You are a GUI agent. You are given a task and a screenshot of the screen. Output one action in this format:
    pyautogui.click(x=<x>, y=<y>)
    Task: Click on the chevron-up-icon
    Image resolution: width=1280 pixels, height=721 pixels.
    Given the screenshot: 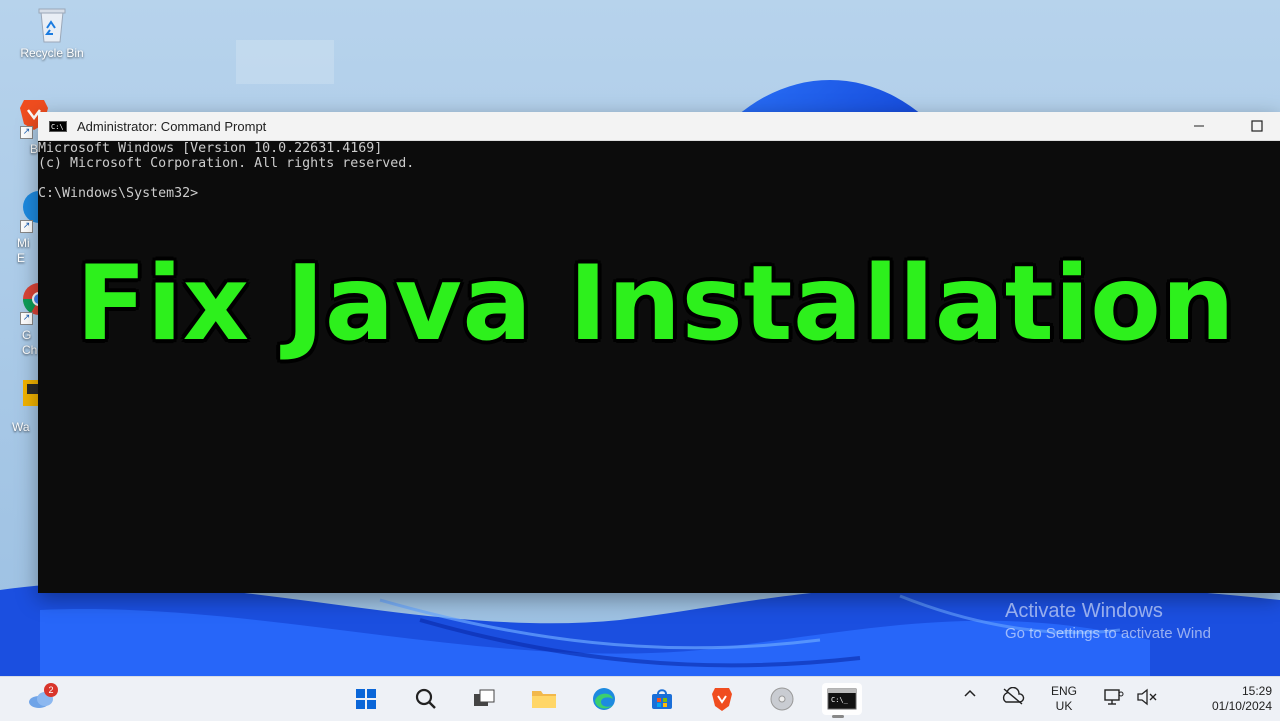 What is the action you would take?
    pyautogui.click(x=970, y=693)
    